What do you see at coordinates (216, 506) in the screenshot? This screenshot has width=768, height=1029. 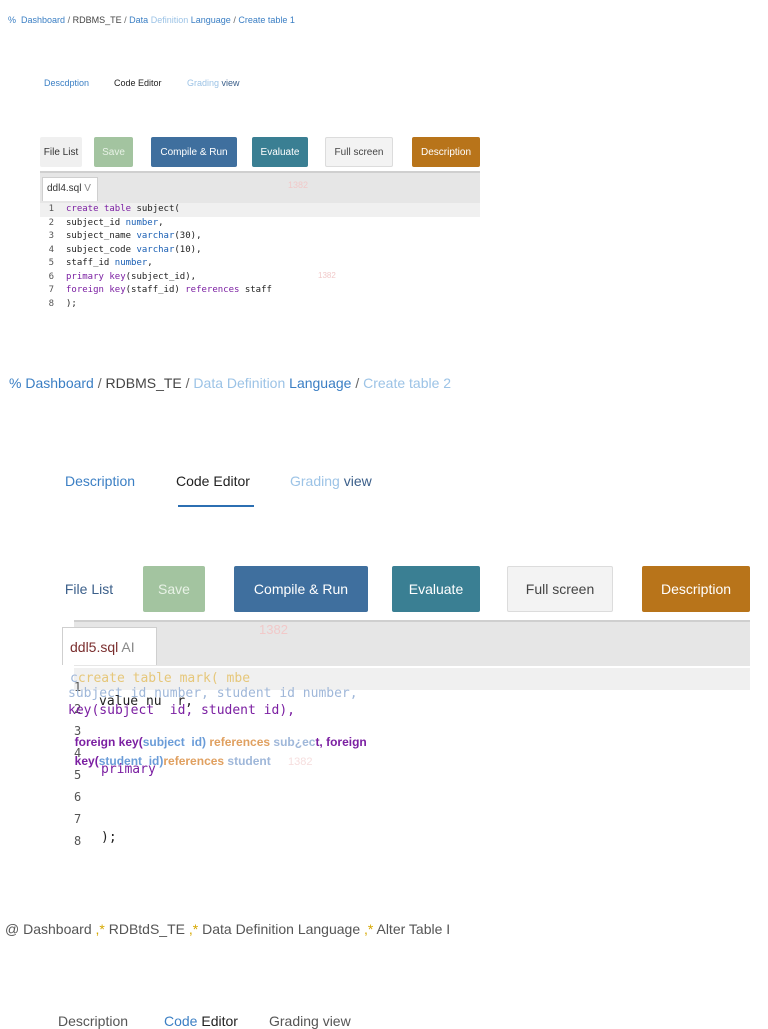 I see `active-tab-indicator` at bounding box center [216, 506].